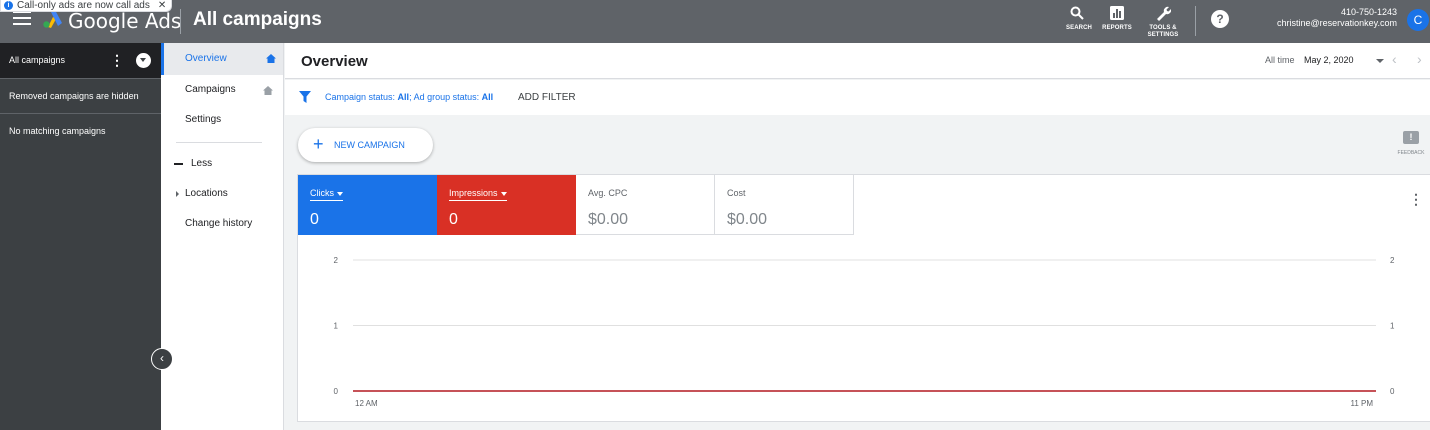 Image resolution: width=1430 pixels, height=430 pixels. I want to click on y-tick-label-right: 1, so click(1392, 326).